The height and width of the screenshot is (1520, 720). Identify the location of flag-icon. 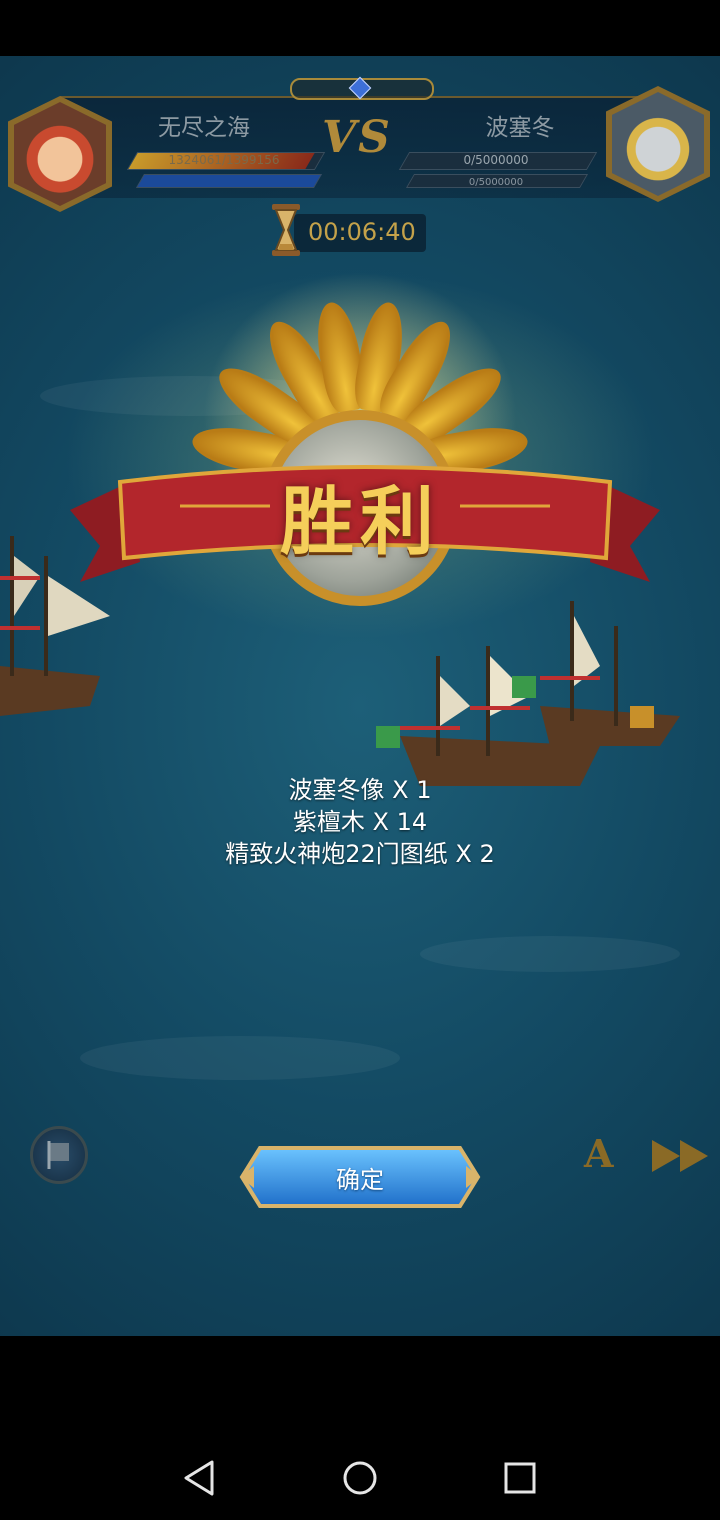
(58, 1155).